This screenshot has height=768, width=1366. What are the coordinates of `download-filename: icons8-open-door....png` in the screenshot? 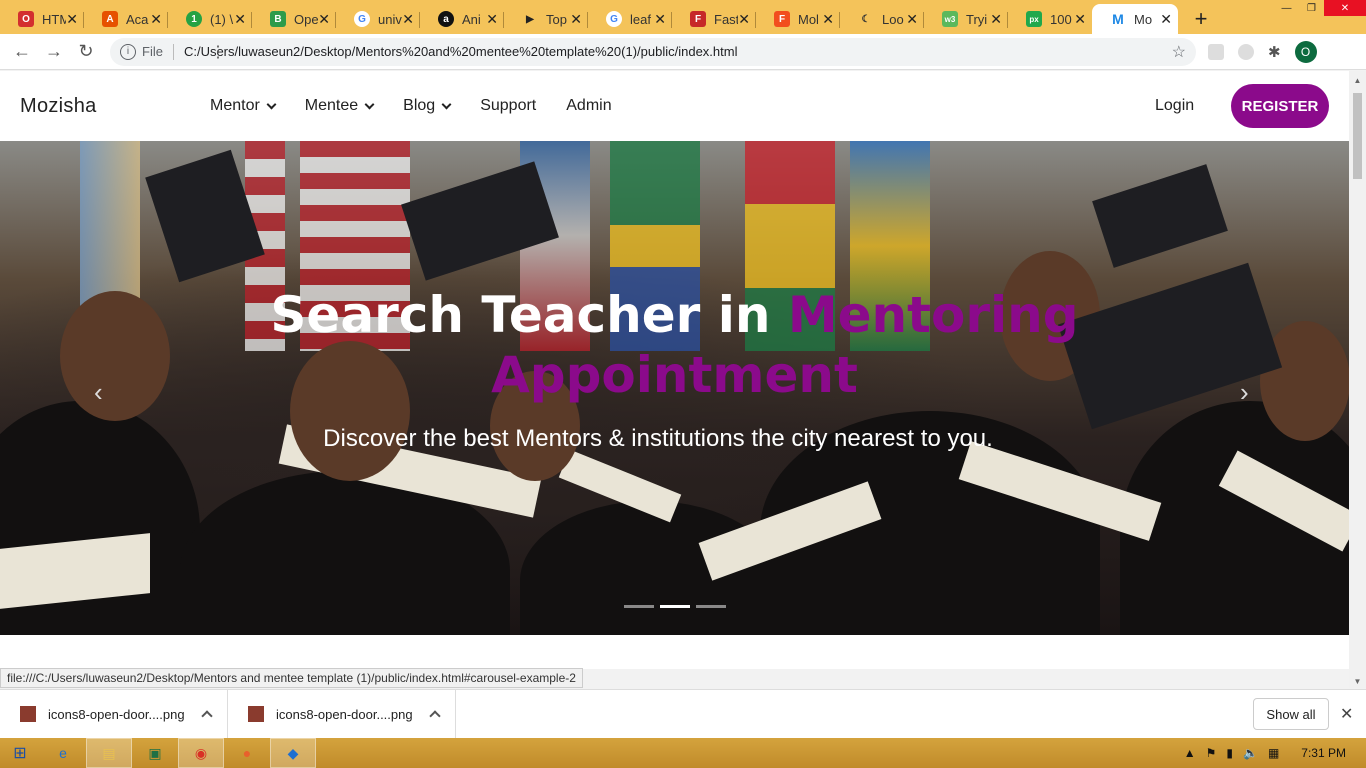 It's located at (116, 714).